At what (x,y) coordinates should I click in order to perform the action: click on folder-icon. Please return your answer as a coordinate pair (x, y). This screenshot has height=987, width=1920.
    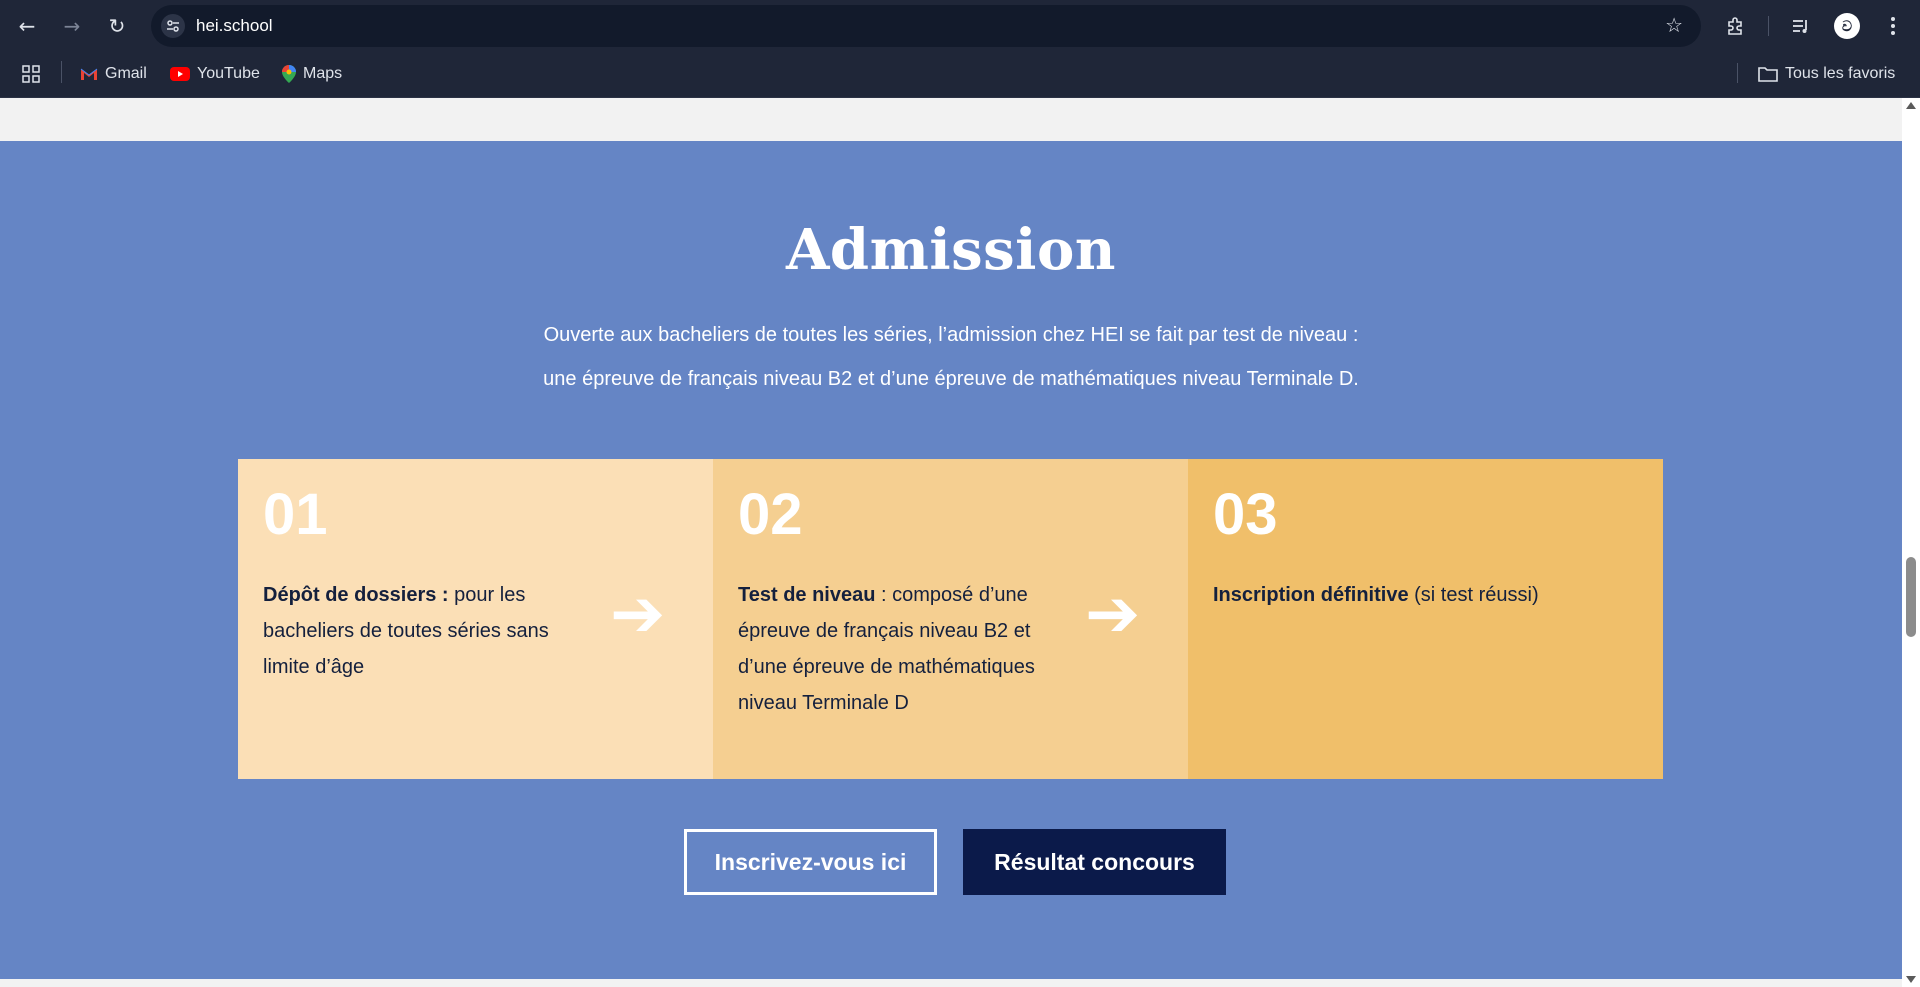
    Looking at the image, I should click on (1768, 74).